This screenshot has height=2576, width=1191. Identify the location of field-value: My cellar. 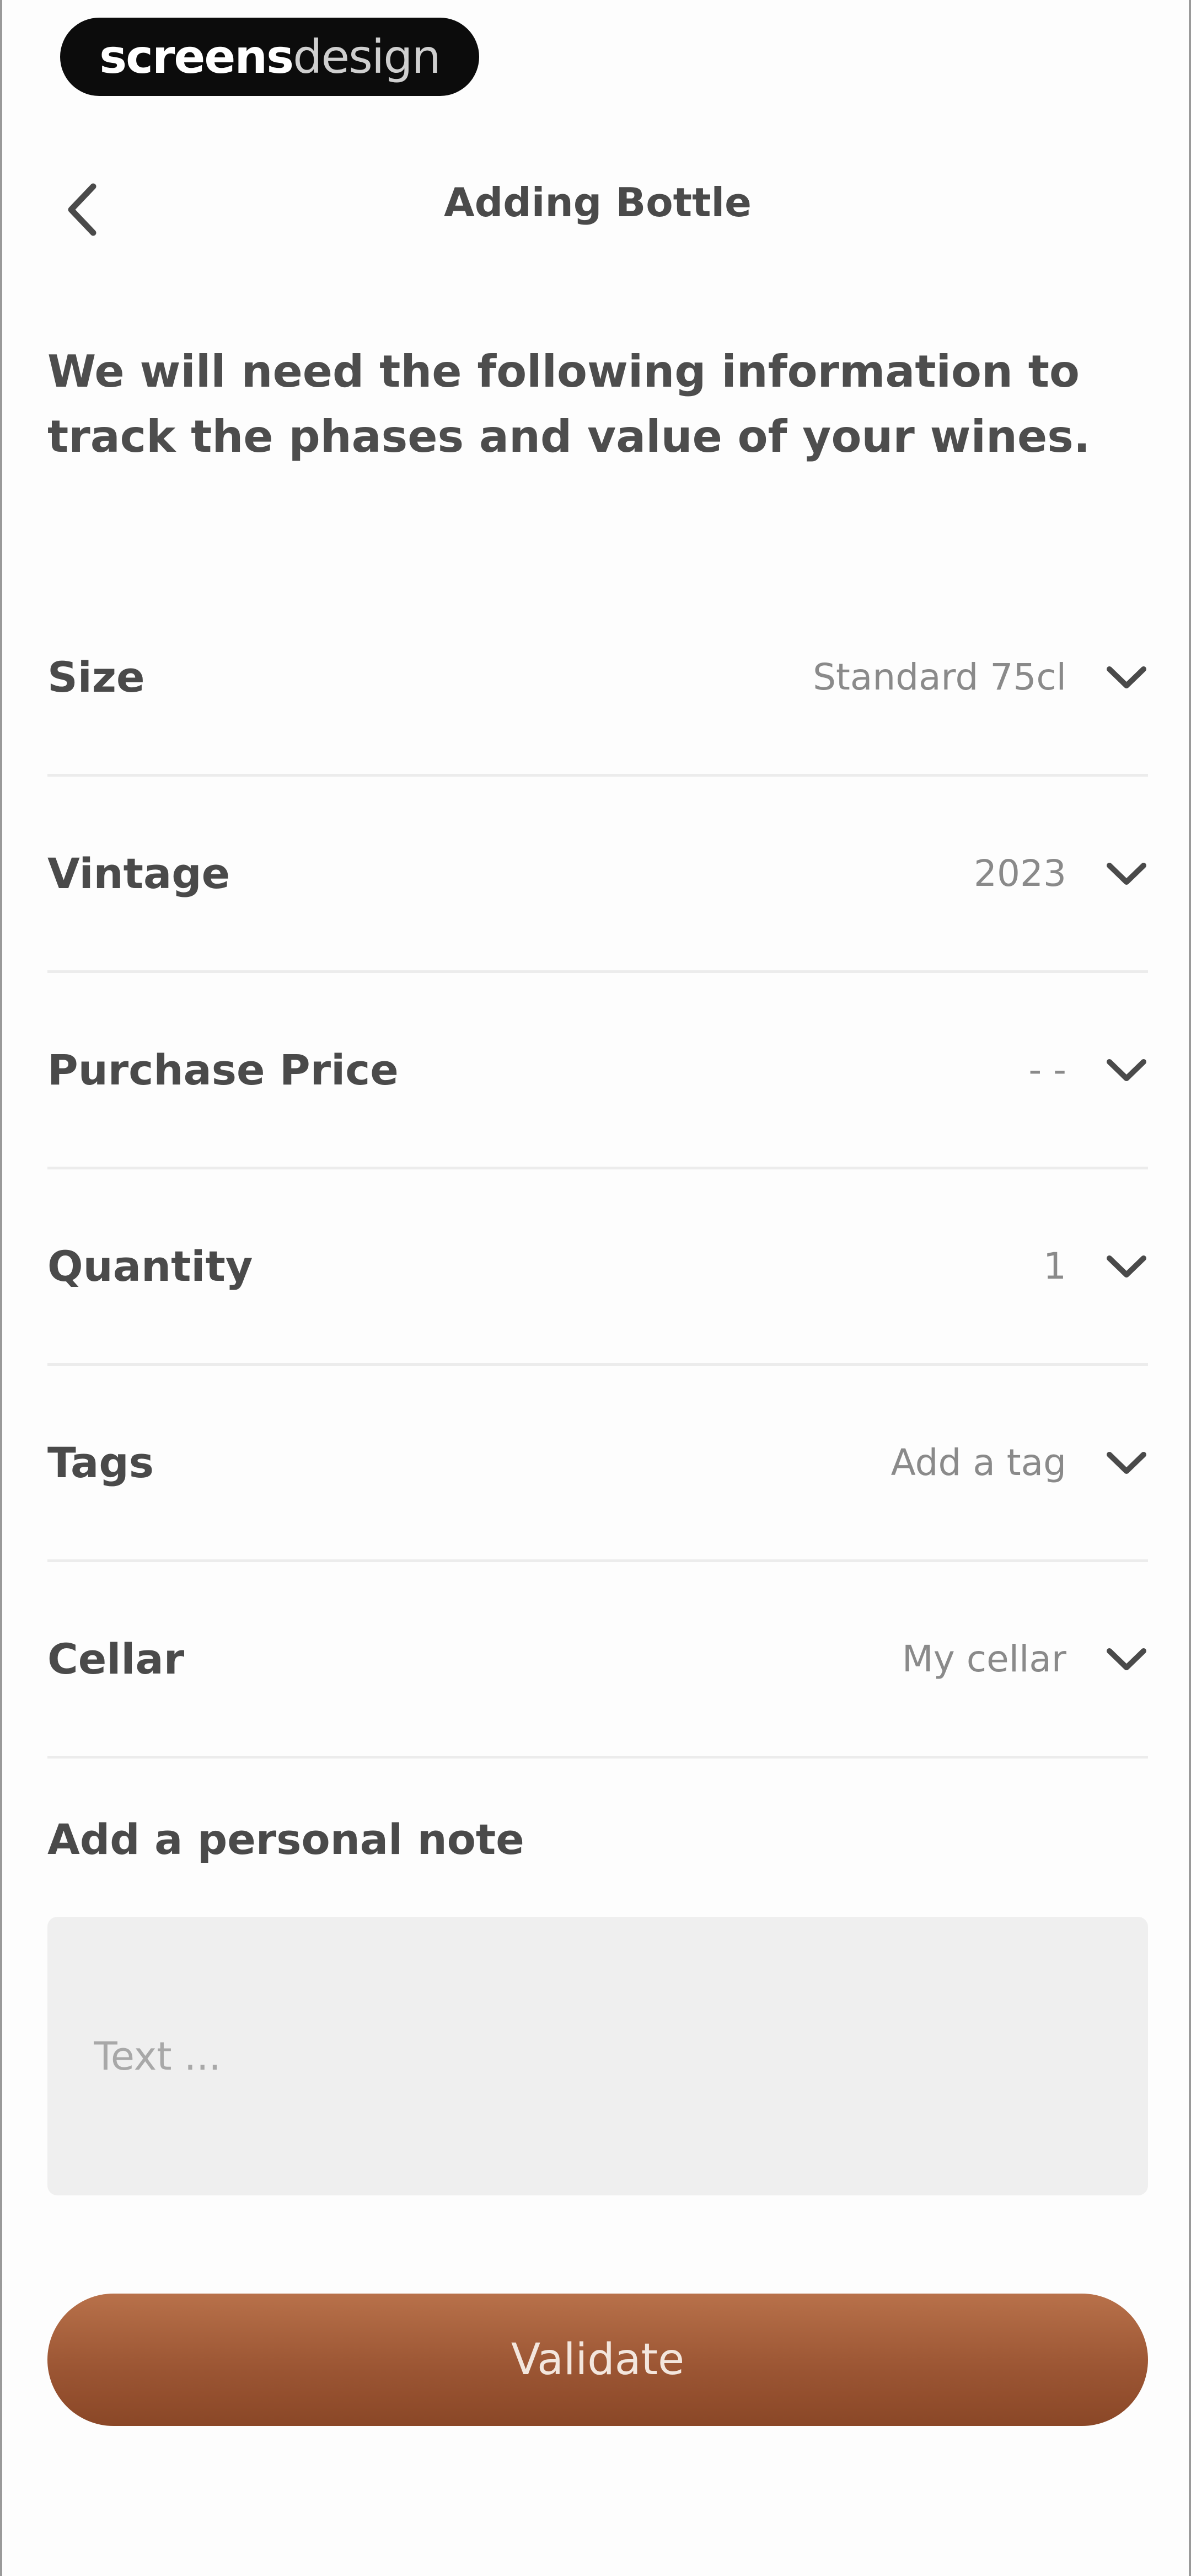
(984, 1659).